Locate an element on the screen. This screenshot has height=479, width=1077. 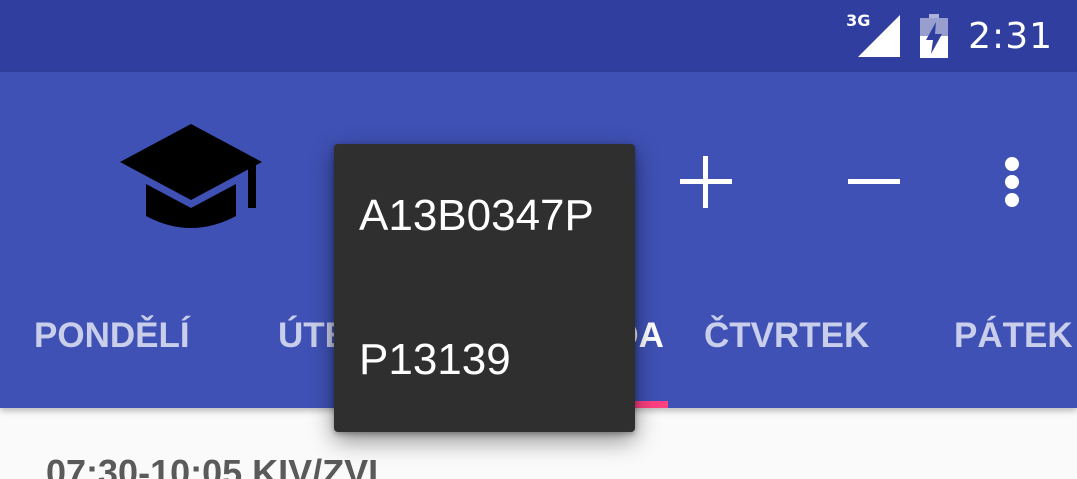
schedule-item: 07:30-10:05 KIV/ZVI is located at coordinates (212, 465).